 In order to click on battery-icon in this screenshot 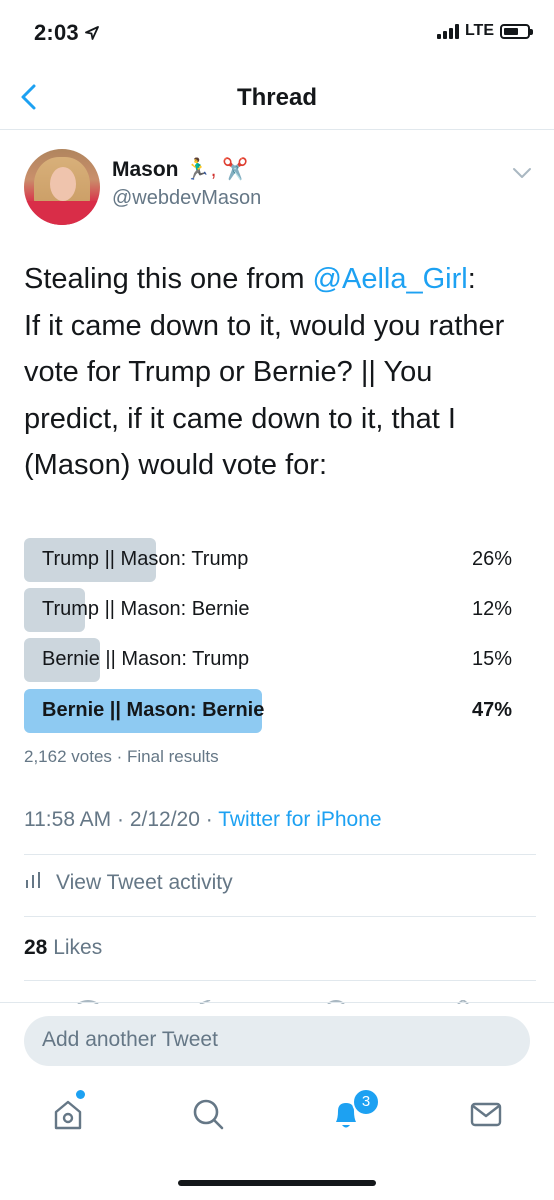, I will do `click(516, 31)`.